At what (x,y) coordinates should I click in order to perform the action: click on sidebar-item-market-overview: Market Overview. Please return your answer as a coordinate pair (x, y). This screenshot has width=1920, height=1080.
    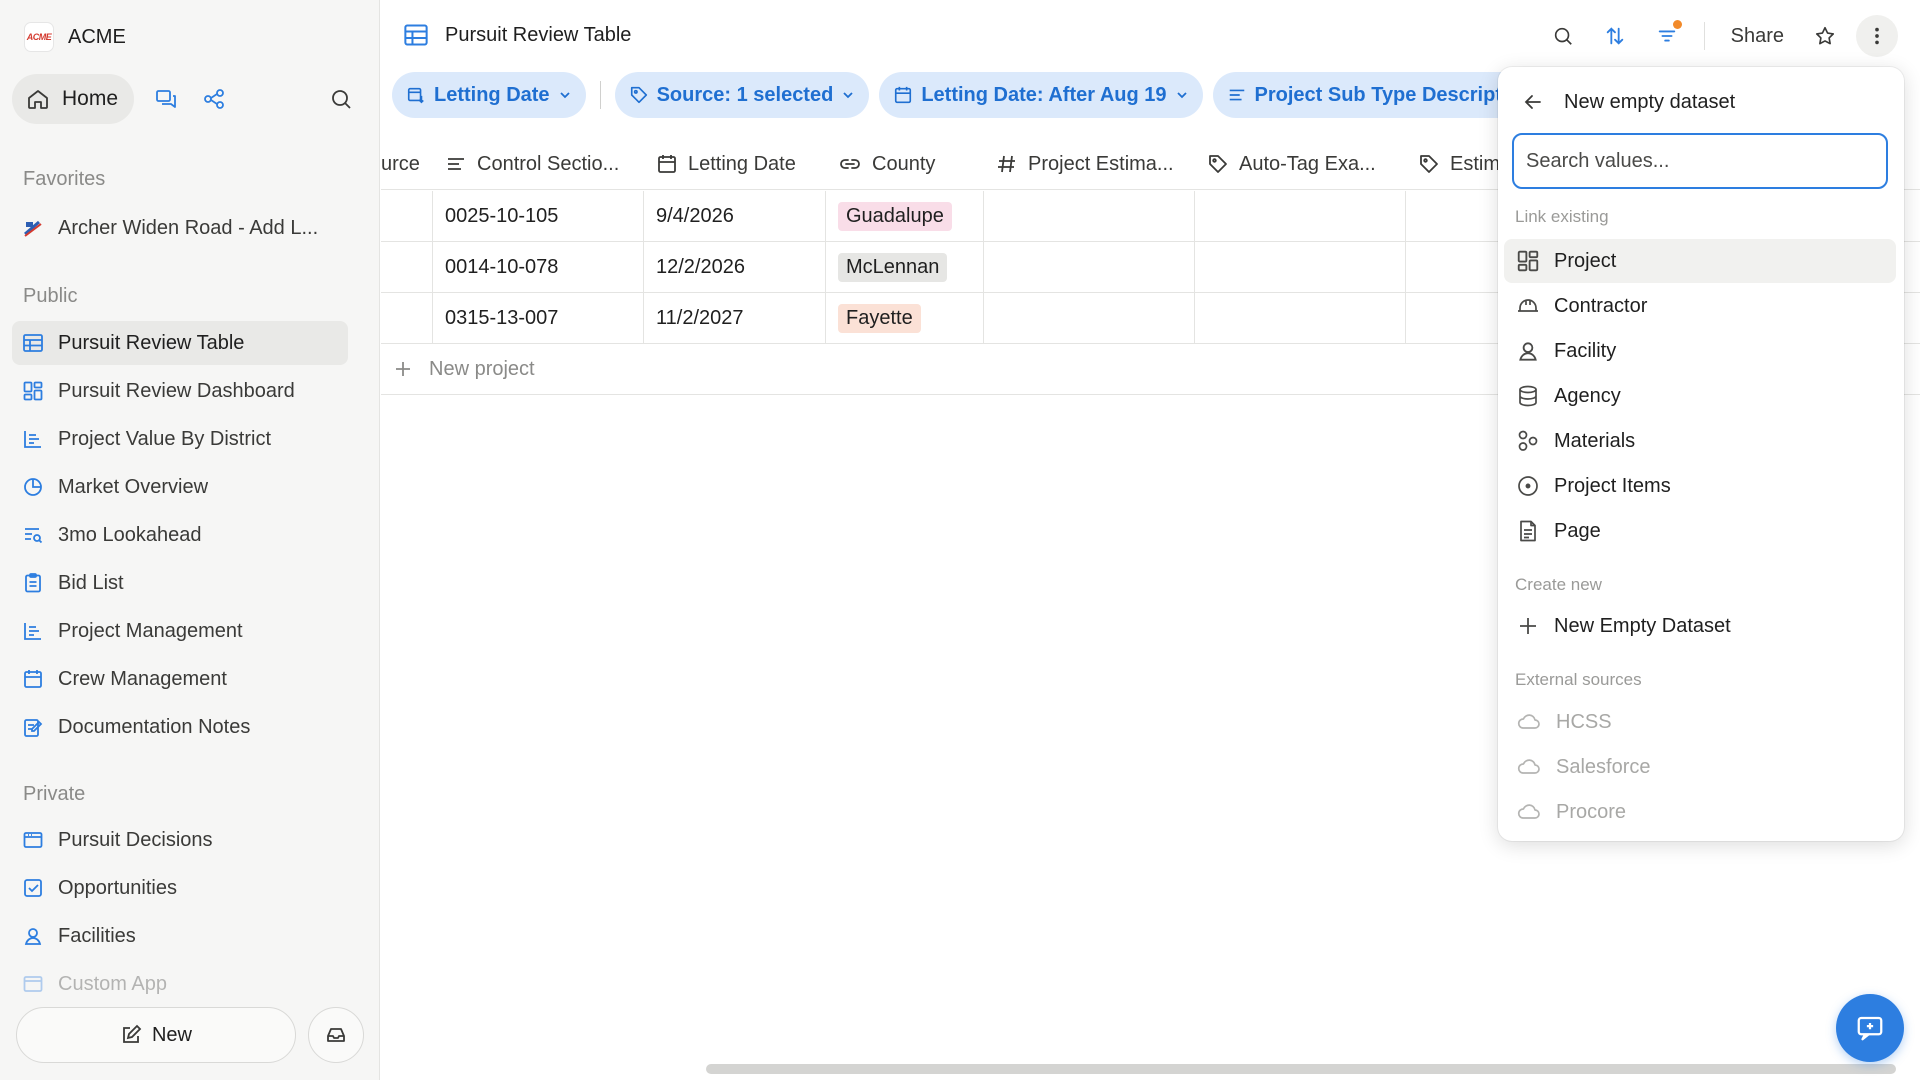
    Looking at the image, I should click on (180, 487).